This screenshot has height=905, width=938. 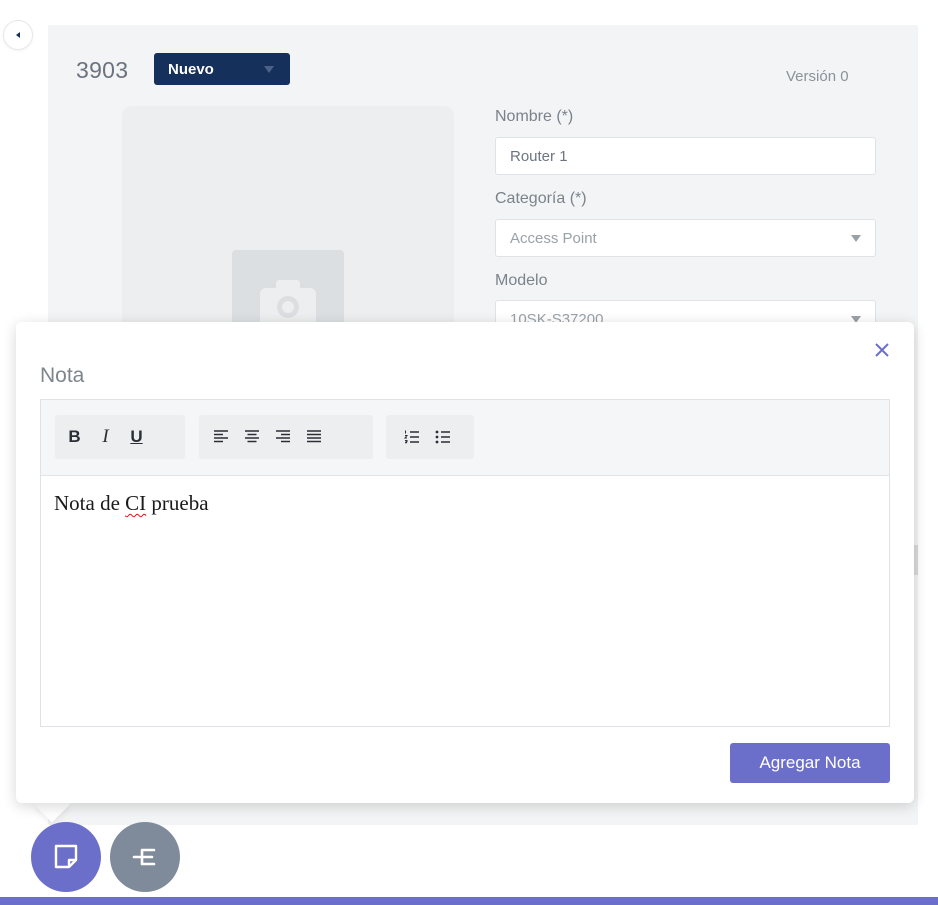 I want to click on align-justify-button, so click(x=313, y=437).